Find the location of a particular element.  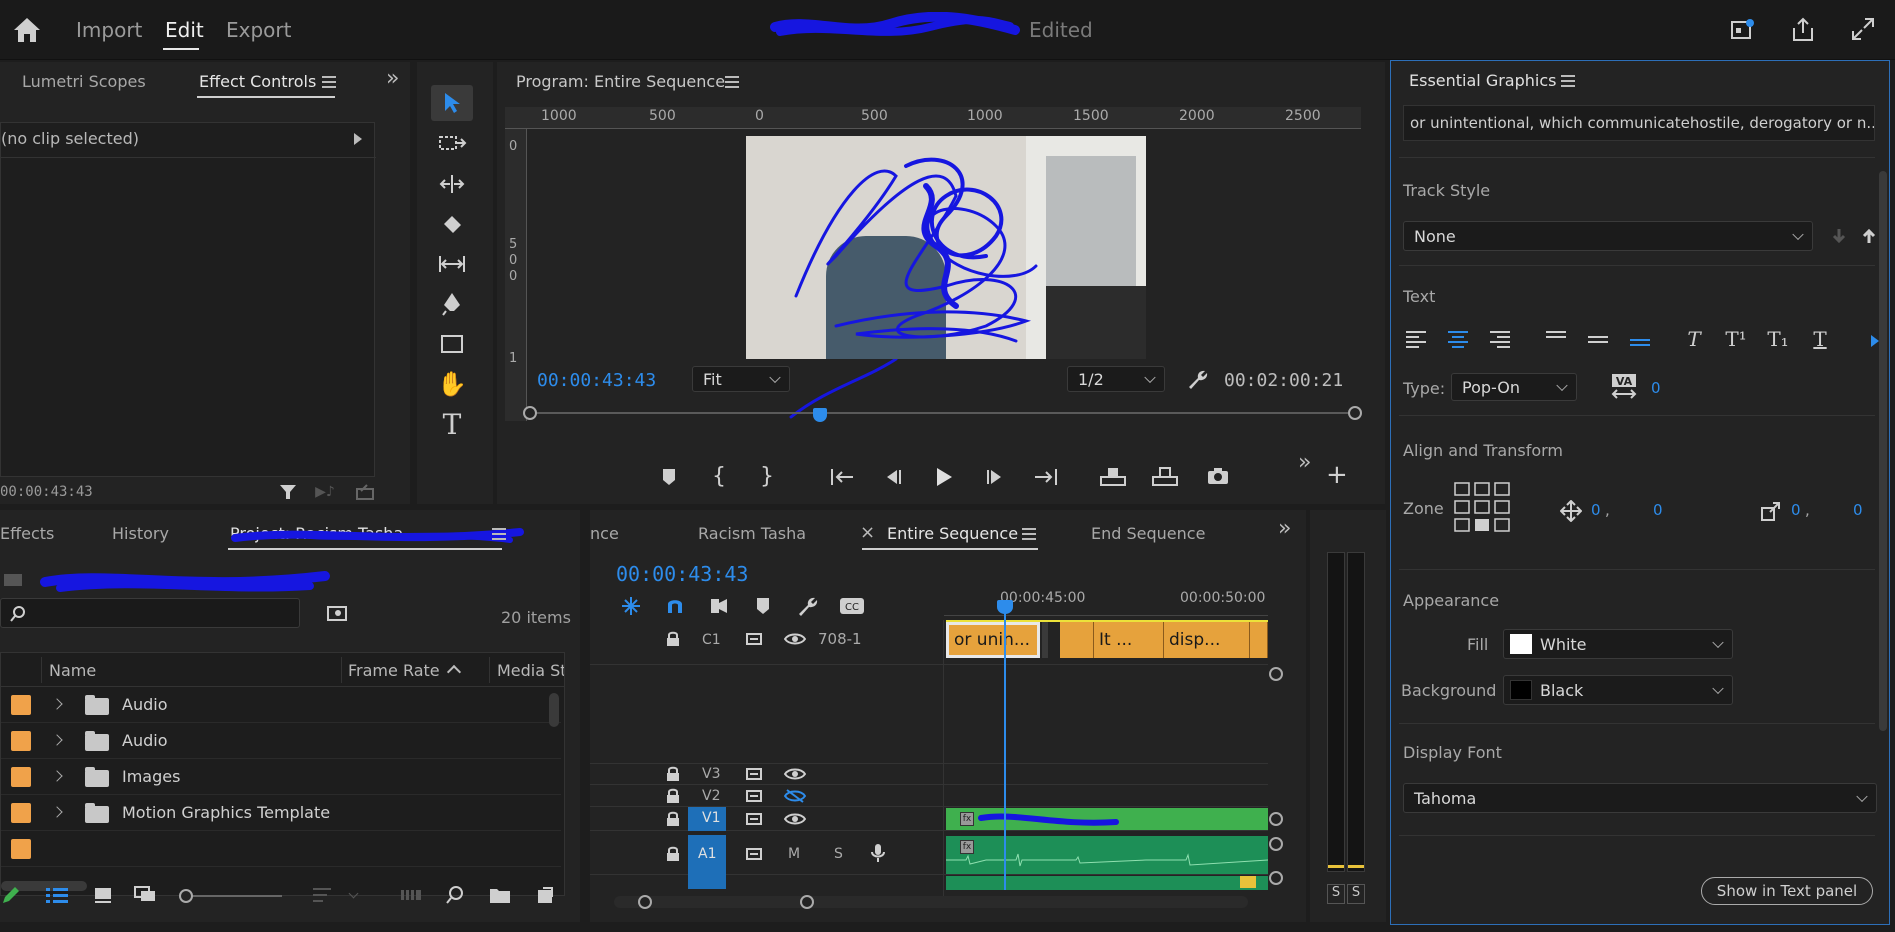

underline-icon: T is located at coordinates (1820, 339).